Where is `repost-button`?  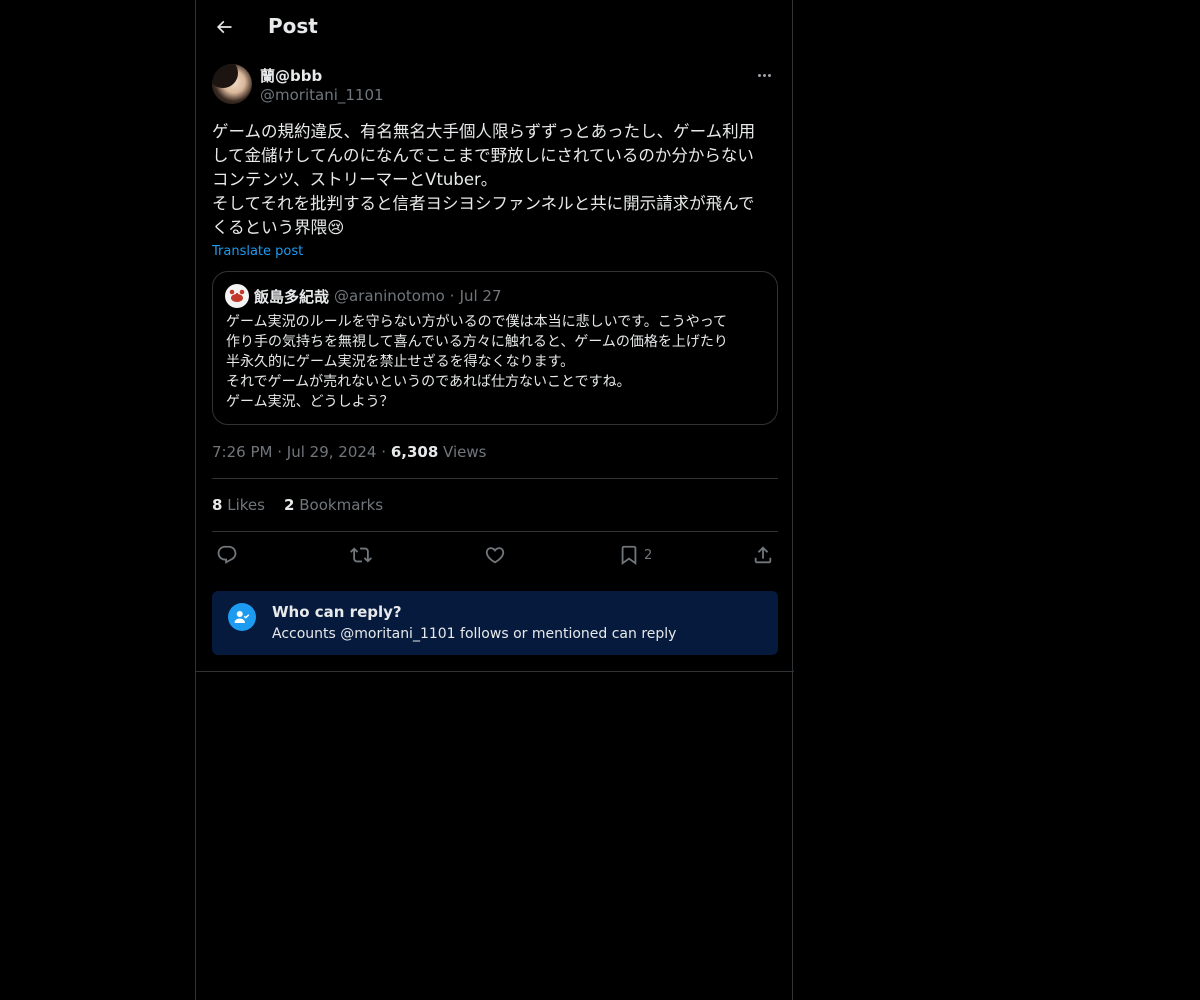 repost-button is located at coordinates (361, 555).